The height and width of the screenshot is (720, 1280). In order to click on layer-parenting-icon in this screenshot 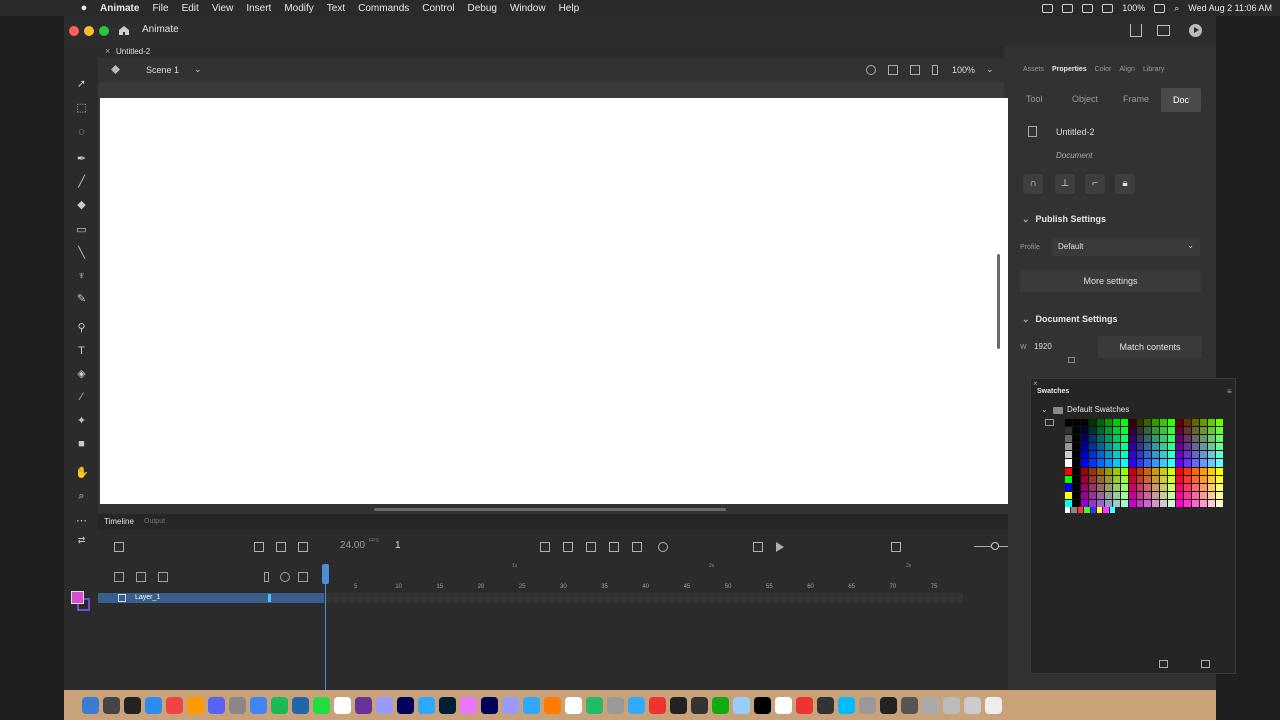, I will do `click(281, 547)`.